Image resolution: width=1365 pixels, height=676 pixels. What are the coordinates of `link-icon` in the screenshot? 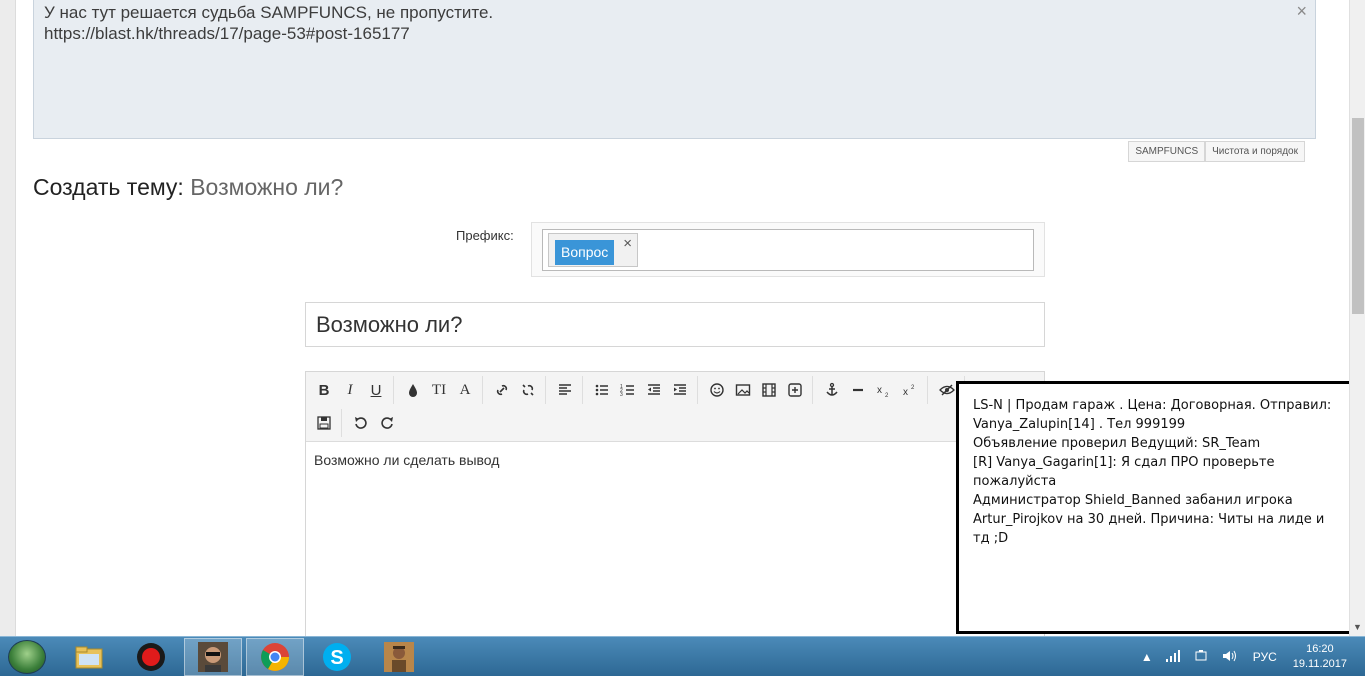 It's located at (502, 390).